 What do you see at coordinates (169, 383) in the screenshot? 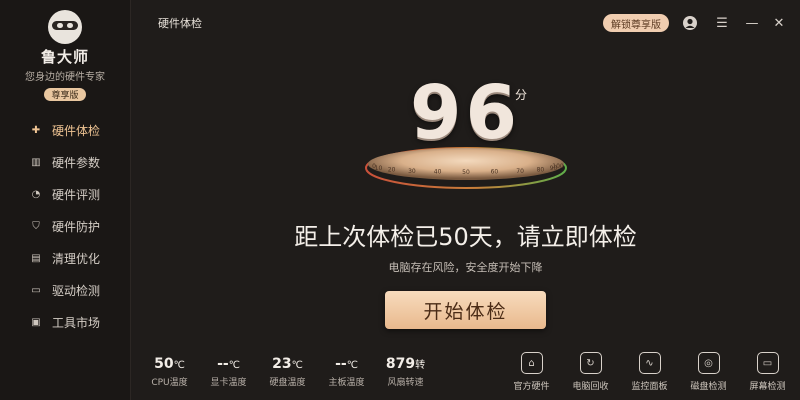
I see `stat-label: CPU温度` at bounding box center [169, 383].